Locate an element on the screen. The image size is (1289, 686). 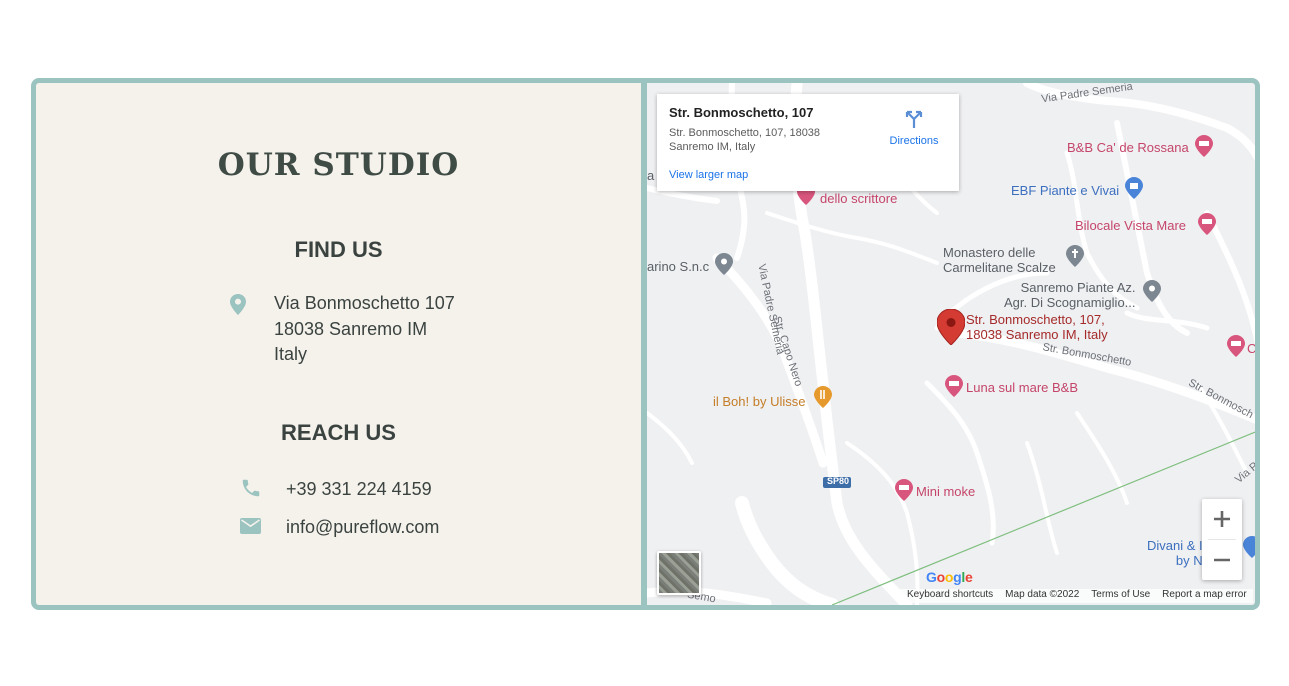
place-label: Co is located at coordinates (1251, 348).